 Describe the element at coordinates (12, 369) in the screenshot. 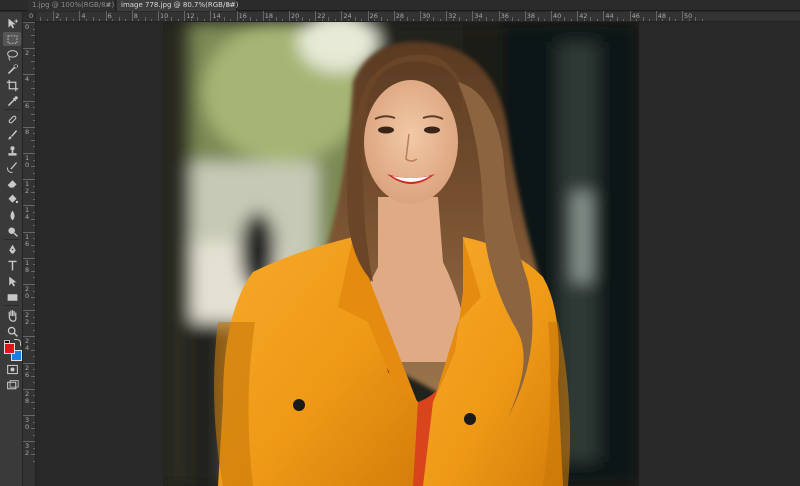

I see `quick-mask-icon` at that location.